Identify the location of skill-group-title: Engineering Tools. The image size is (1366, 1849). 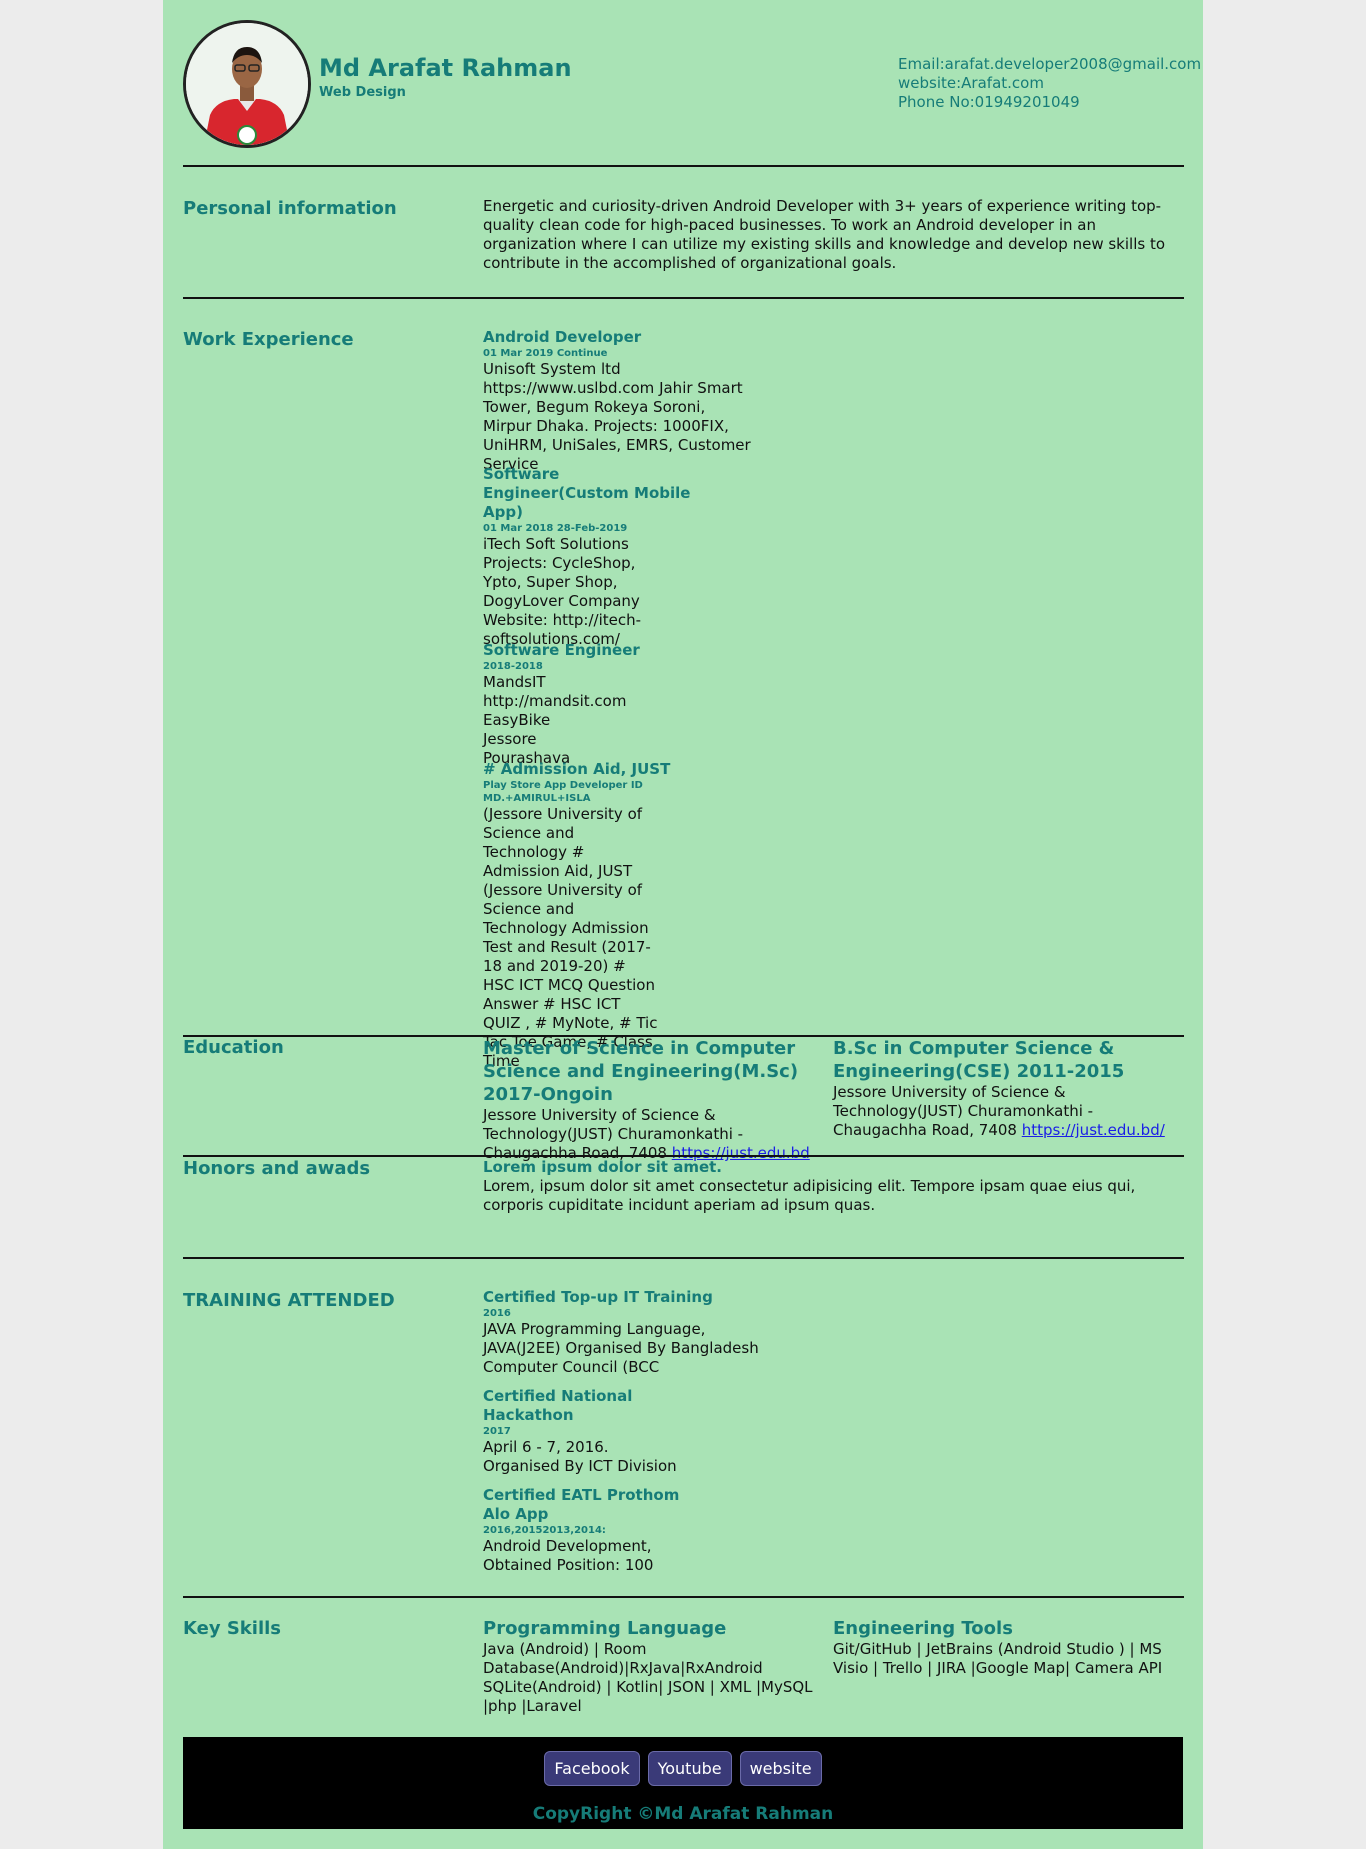
(923, 1628).